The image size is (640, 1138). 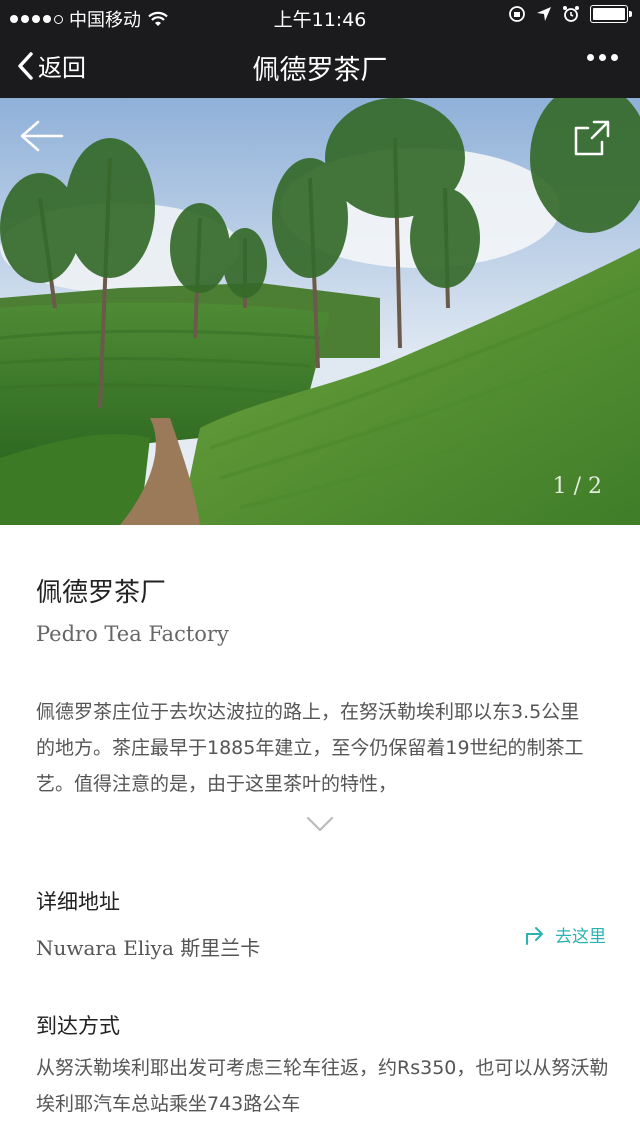 I want to click on image-back-button, so click(x=41, y=138).